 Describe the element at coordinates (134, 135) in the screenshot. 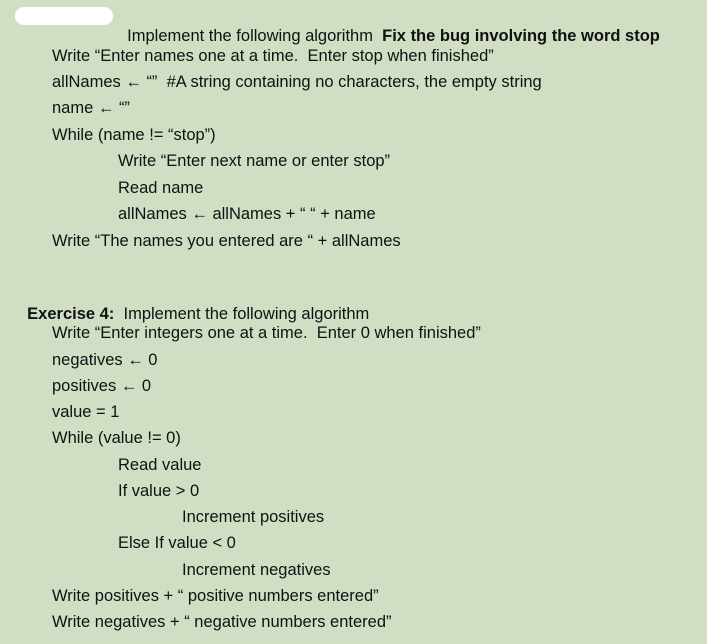

I see `code-line: While (name != “stop”)` at that location.